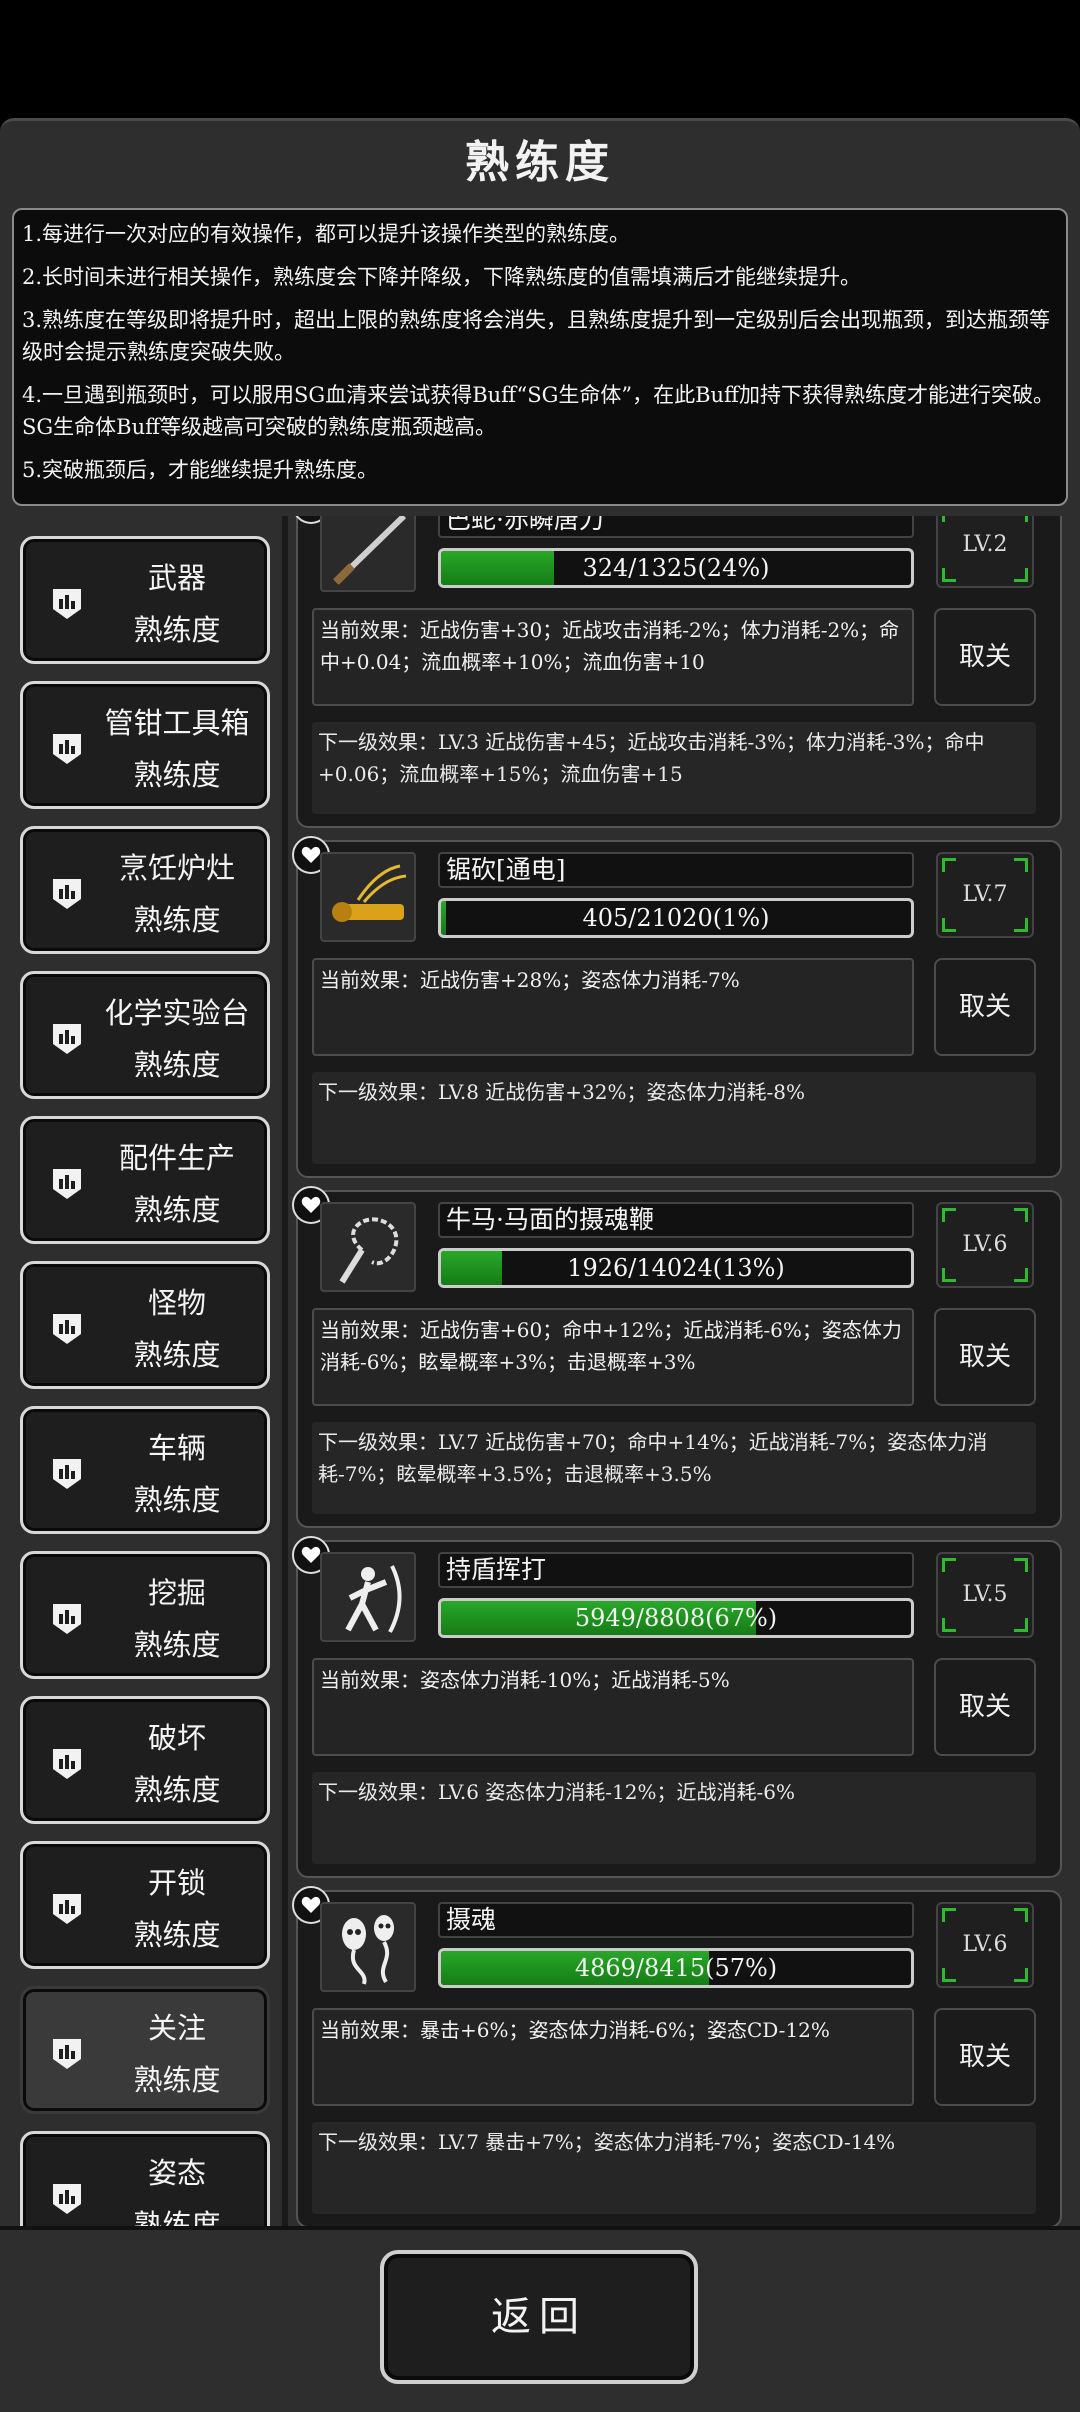  Describe the element at coordinates (145, 1180) in the screenshot. I see `category-button: 配件生产 熟练度` at that location.